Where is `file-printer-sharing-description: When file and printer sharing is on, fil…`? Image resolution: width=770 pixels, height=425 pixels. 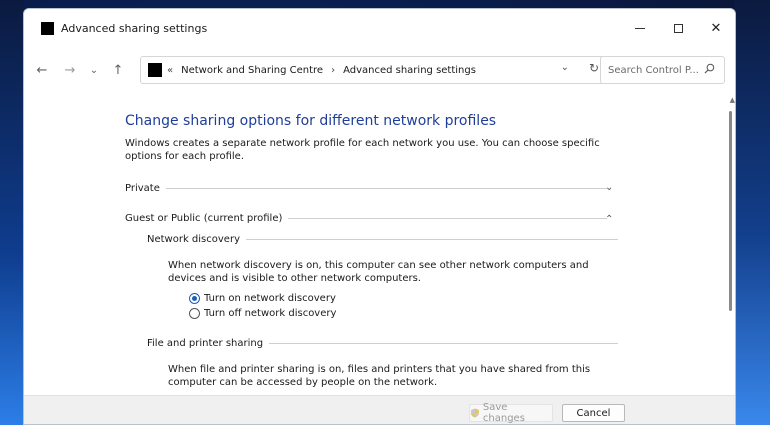 file-printer-sharing-description: When file and printer sharing is on, fil… is located at coordinates (379, 376).